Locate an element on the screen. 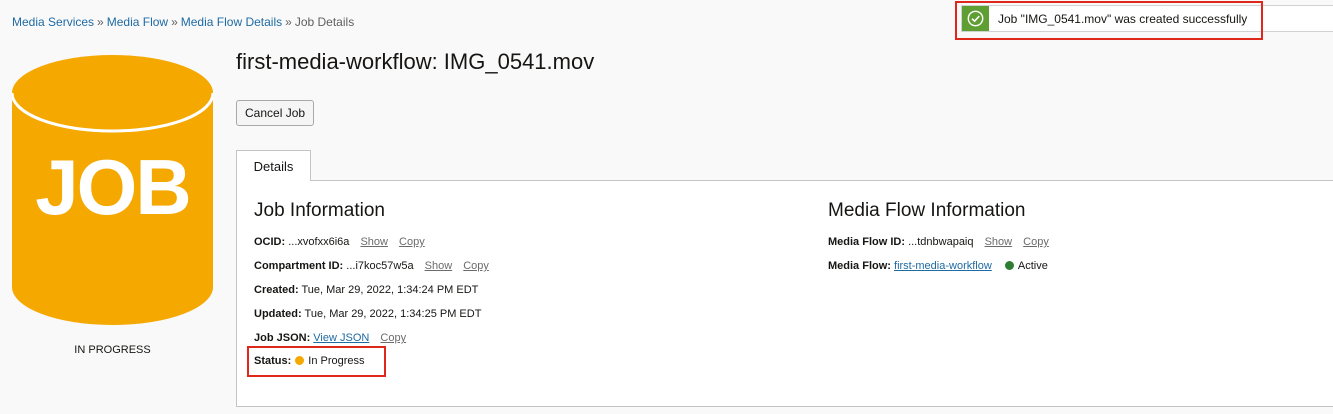  cancel-job-button: Cancel Job is located at coordinates (275, 113).